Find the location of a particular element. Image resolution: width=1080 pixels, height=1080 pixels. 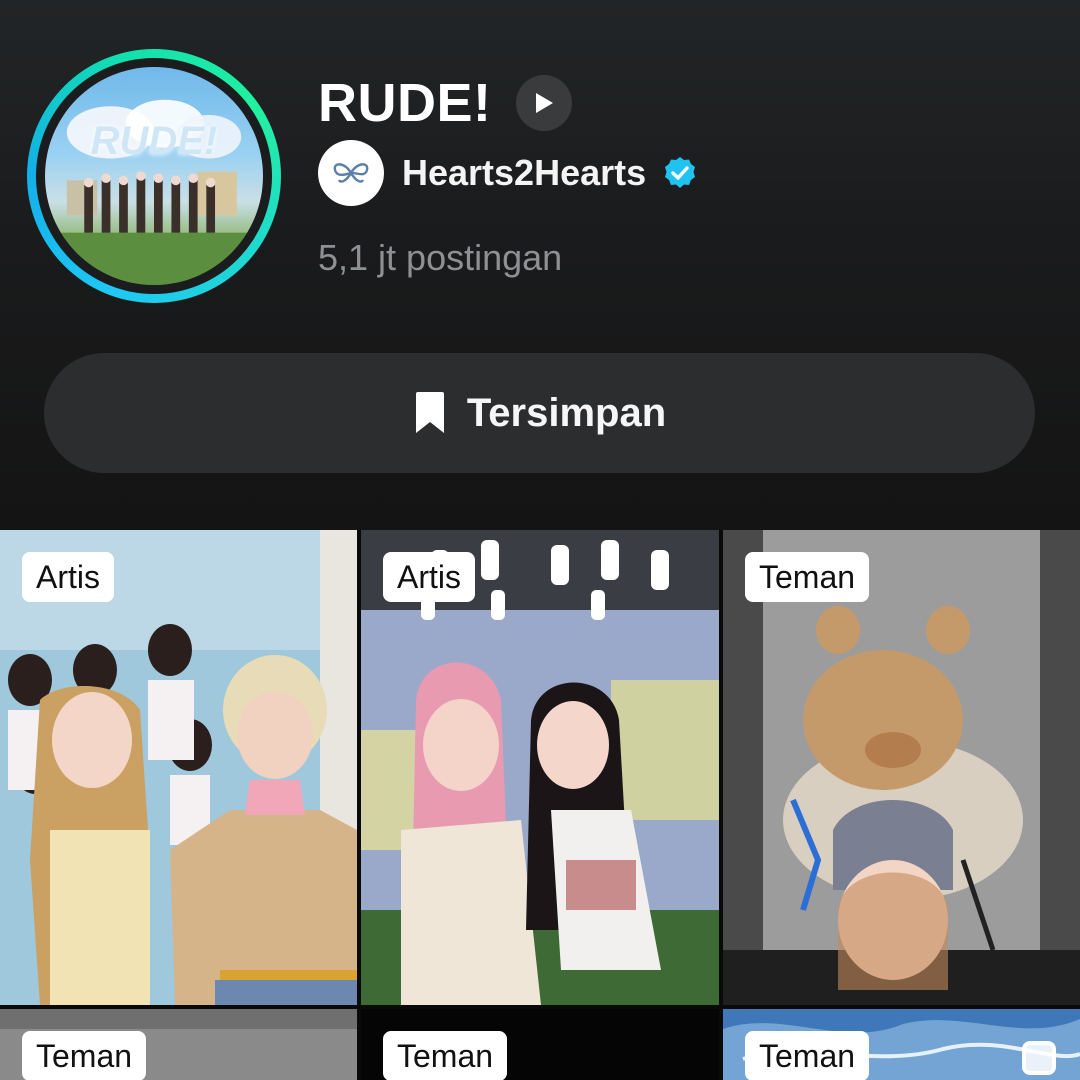

play-icon is located at coordinates (544, 103).